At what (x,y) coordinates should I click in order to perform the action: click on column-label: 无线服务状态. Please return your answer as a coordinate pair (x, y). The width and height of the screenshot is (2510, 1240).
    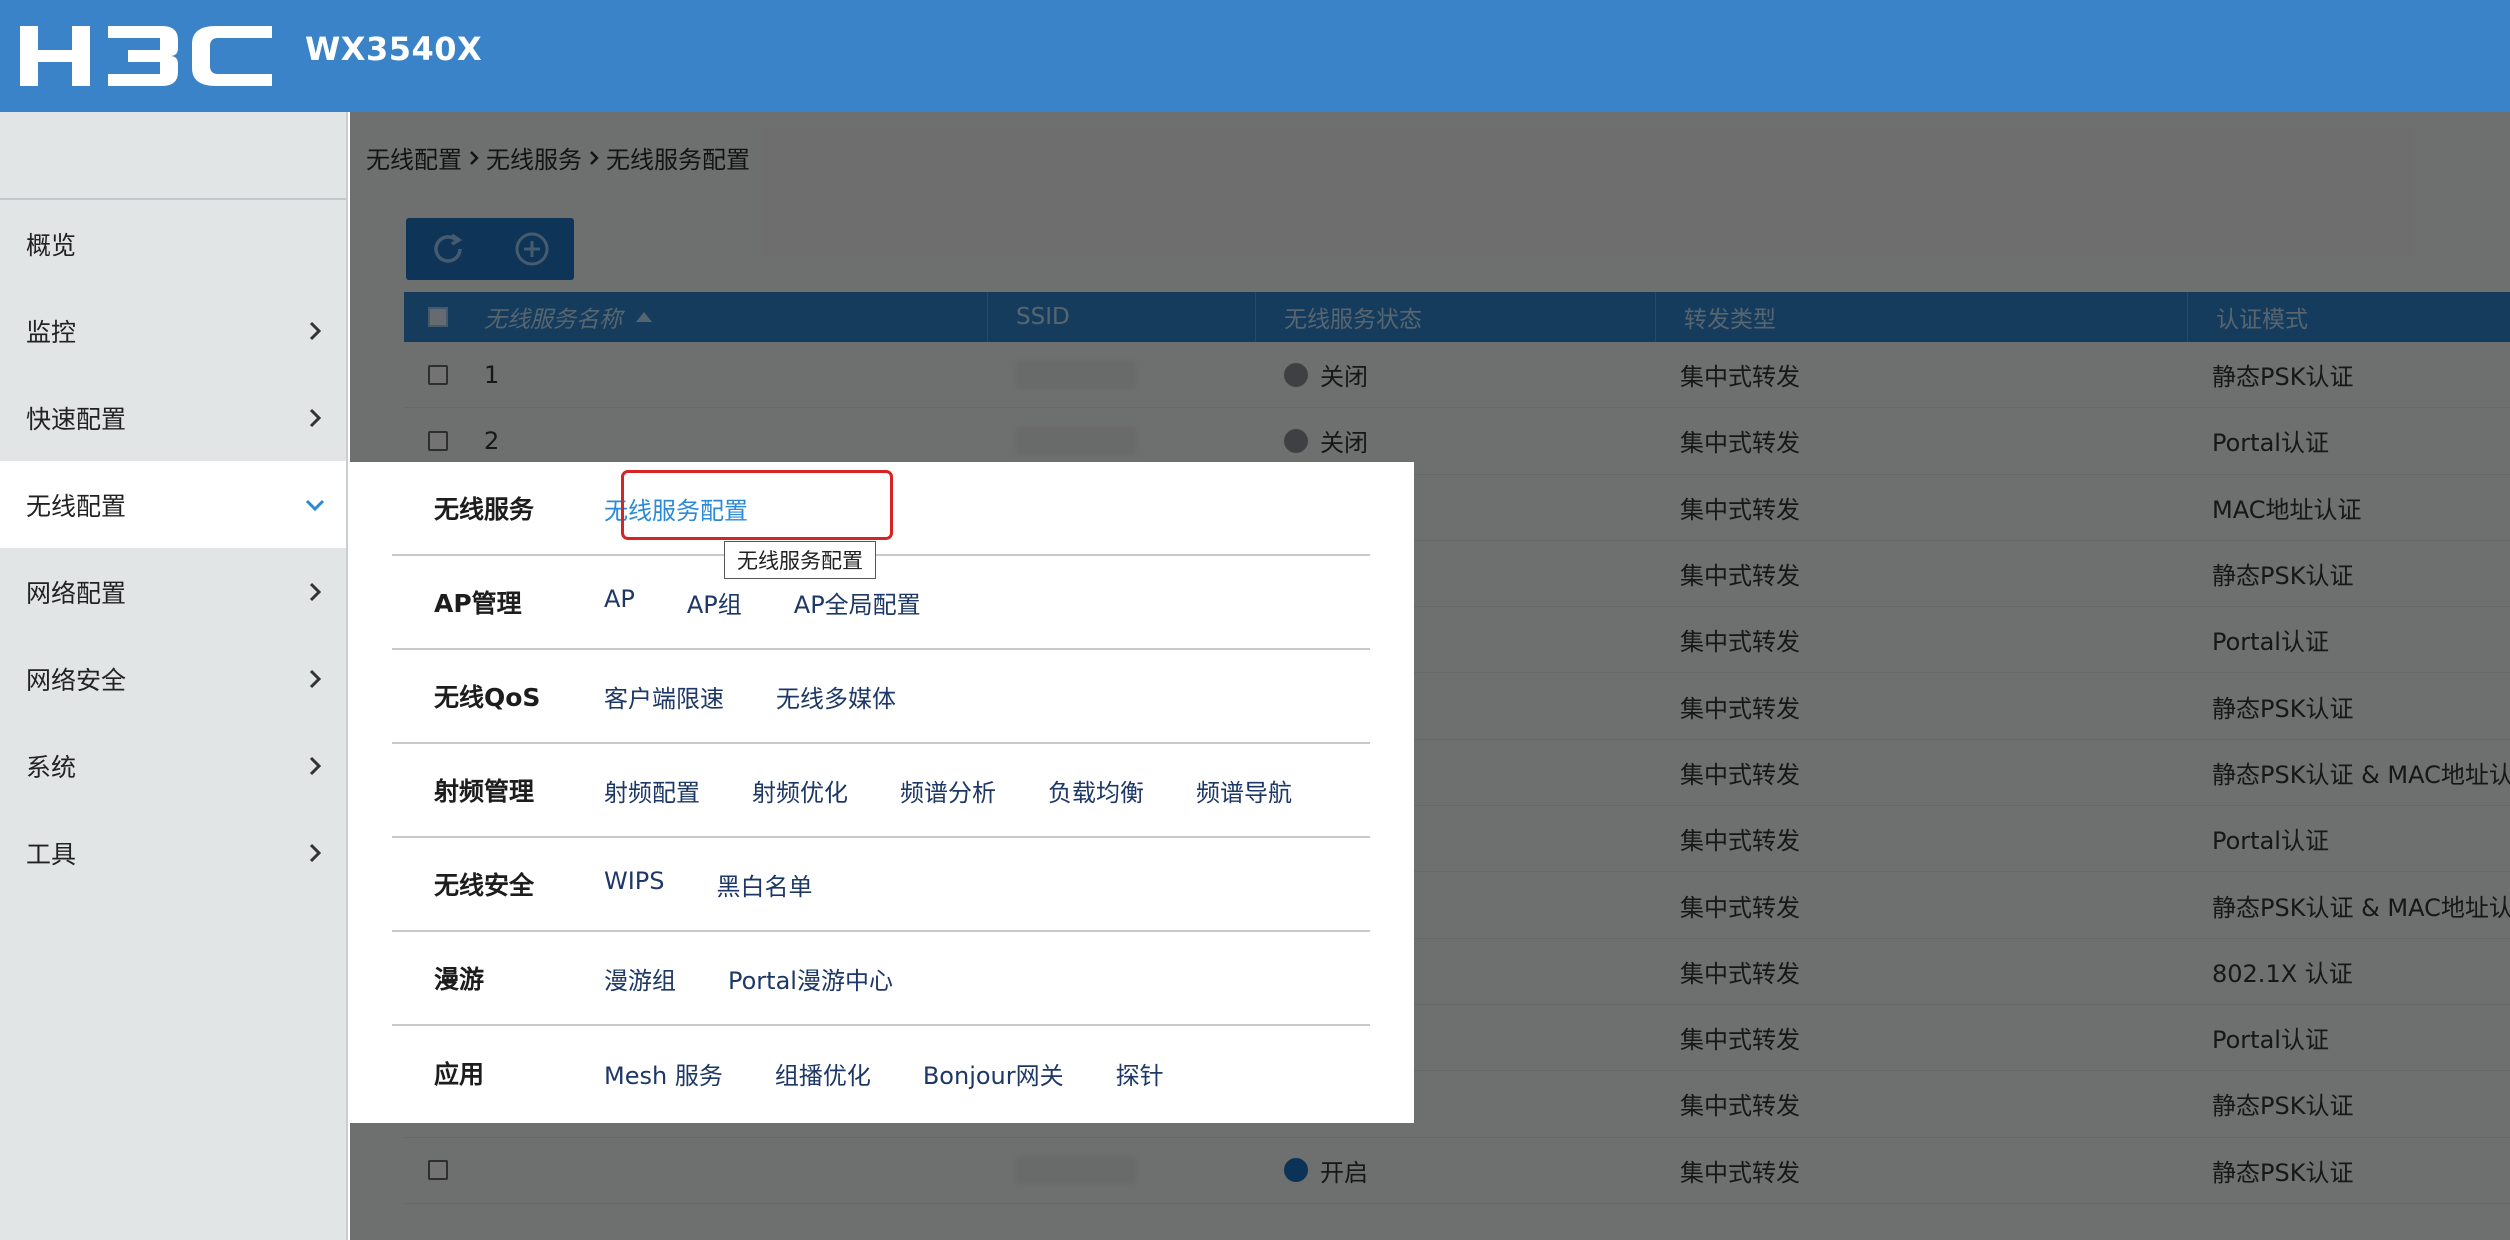
    Looking at the image, I should click on (1353, 320).